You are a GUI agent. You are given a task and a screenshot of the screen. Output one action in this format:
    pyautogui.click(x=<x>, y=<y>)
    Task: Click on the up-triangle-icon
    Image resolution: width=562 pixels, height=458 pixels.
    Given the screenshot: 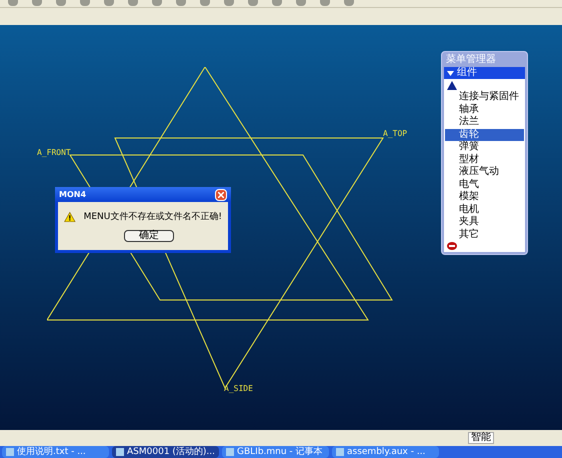 What is the action you would take?
    pyautogui.click(x=452, y=85)
    